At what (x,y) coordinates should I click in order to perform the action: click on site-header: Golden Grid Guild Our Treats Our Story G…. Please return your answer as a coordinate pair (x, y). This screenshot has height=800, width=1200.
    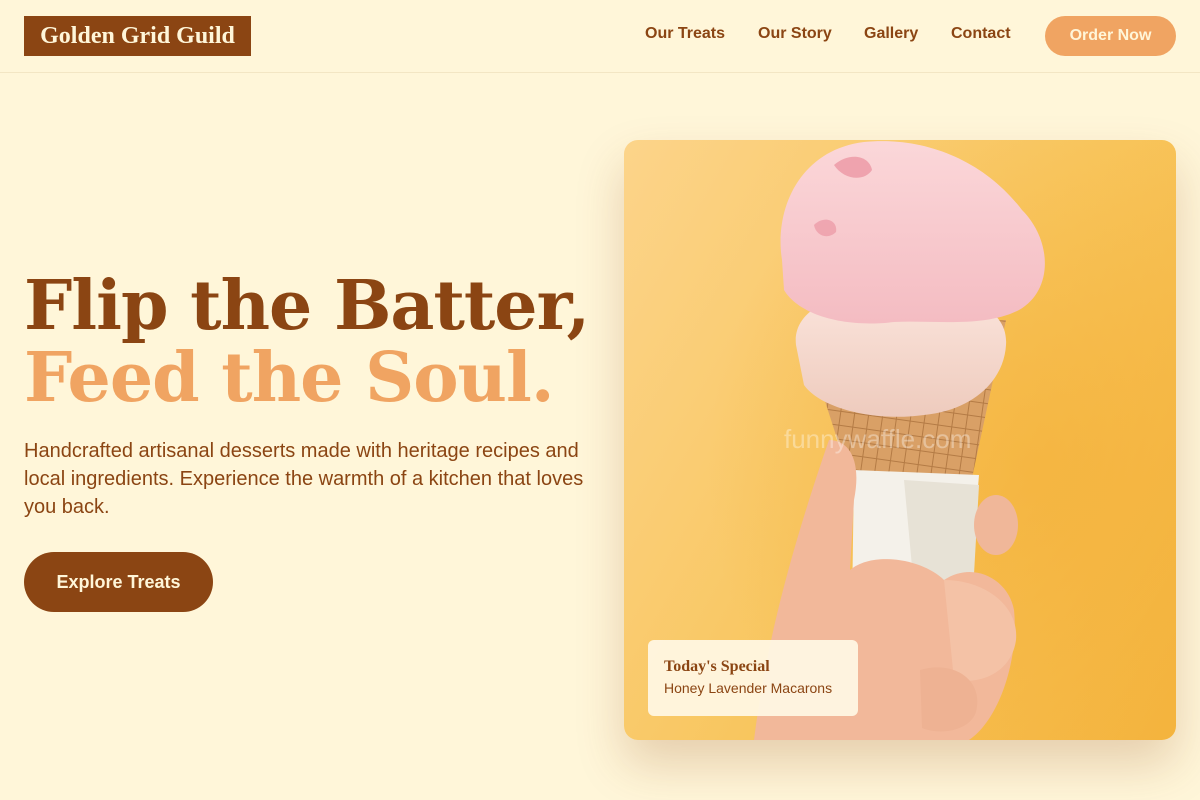
    Looking at the image, I should click on (600, 36).